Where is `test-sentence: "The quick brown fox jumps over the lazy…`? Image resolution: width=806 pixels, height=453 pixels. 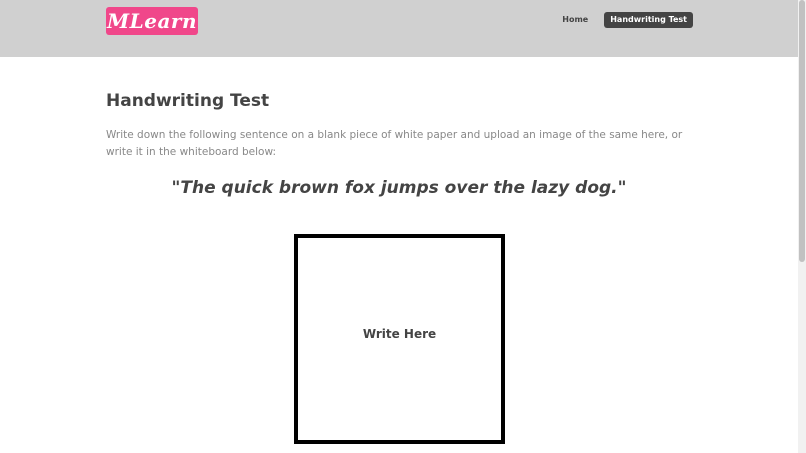 test-sentence: "The quick brown fox jumps over the lazy… is located at coordinates (399, 188).